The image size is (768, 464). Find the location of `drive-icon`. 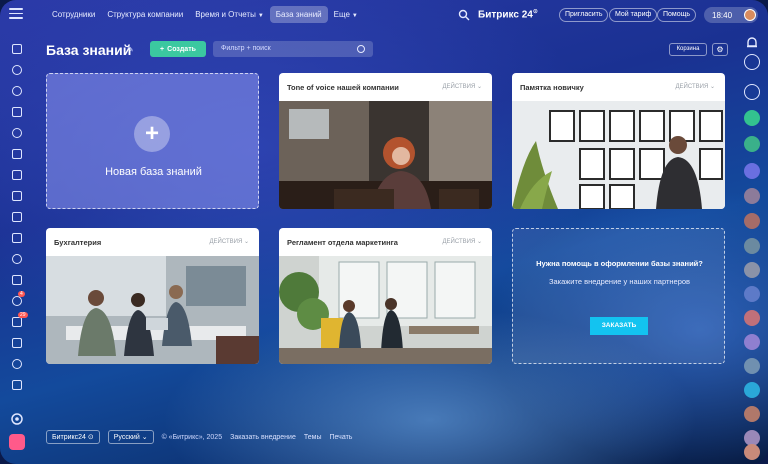

drive-icon is located at coordinates (17, 195).